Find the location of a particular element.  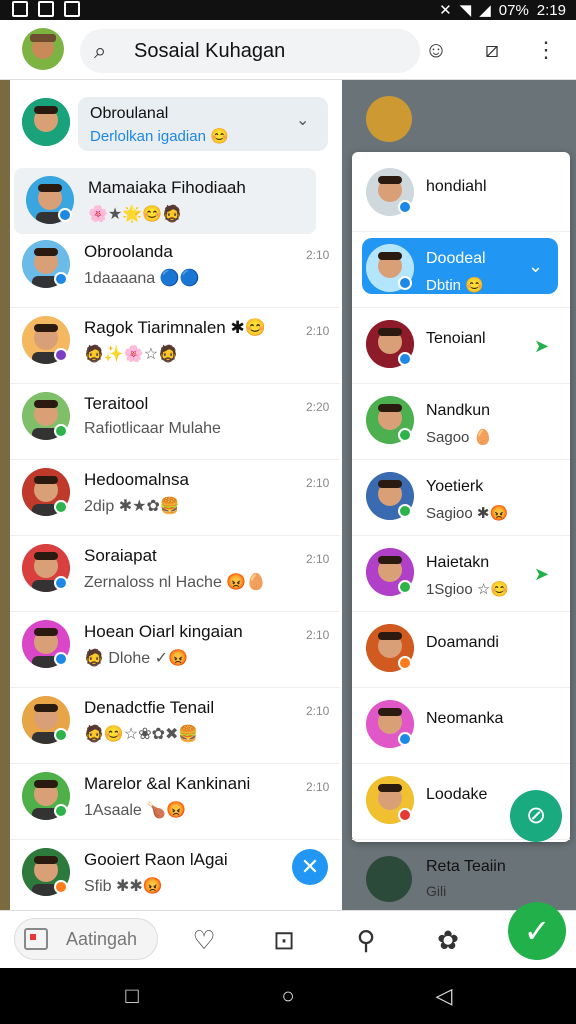

contact-name: Neomanka is located at coordinates (465, 718).